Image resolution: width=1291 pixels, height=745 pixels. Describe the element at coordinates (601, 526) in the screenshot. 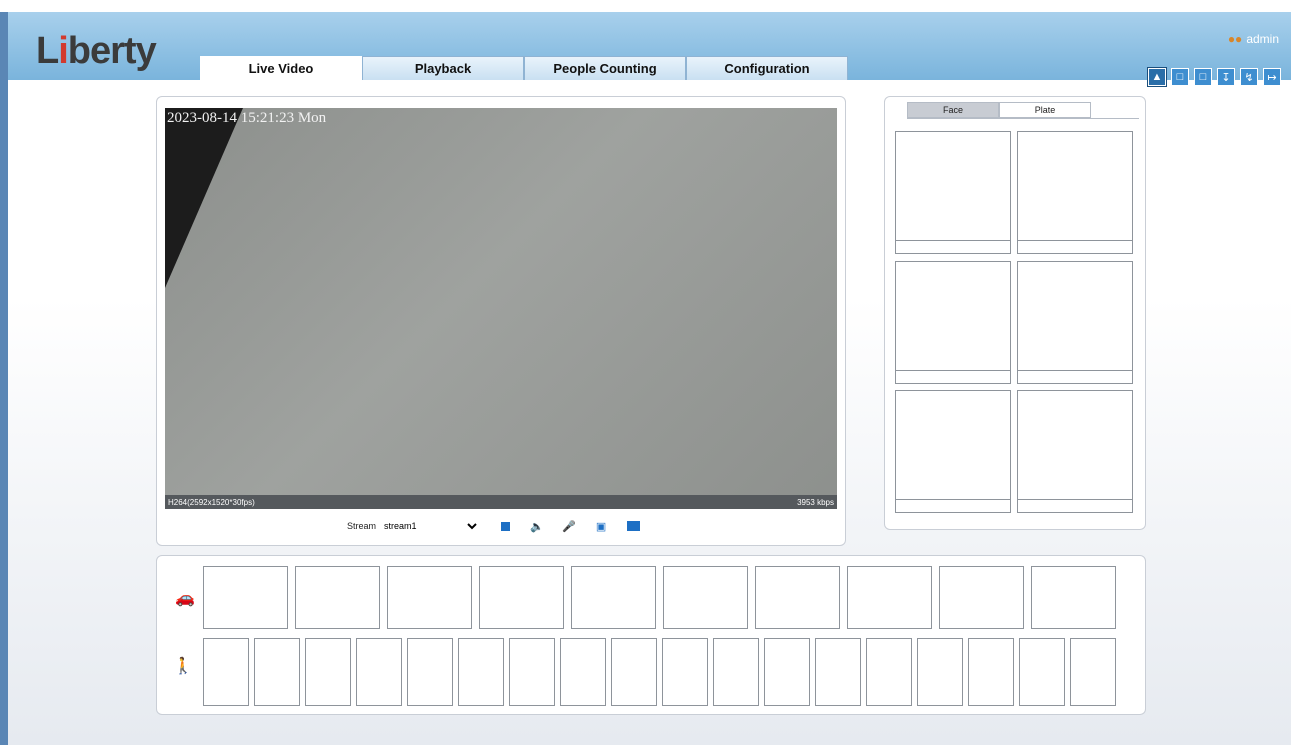

I see `snapshot-icon: ▣` at that location.